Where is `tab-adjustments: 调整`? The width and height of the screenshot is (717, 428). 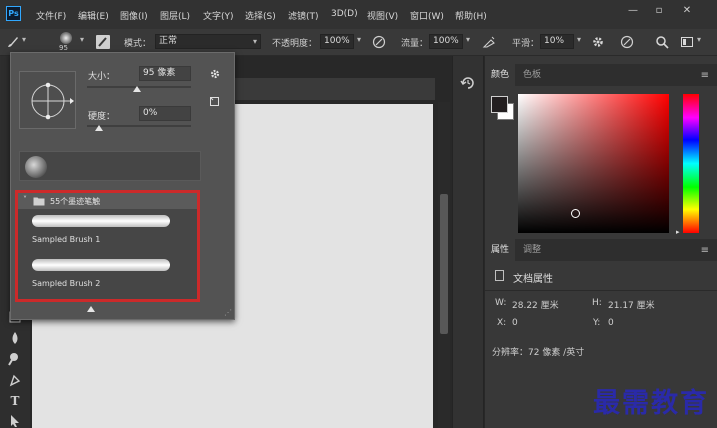
tab-adjustments: 调整 is located at coordinates (532, 250).